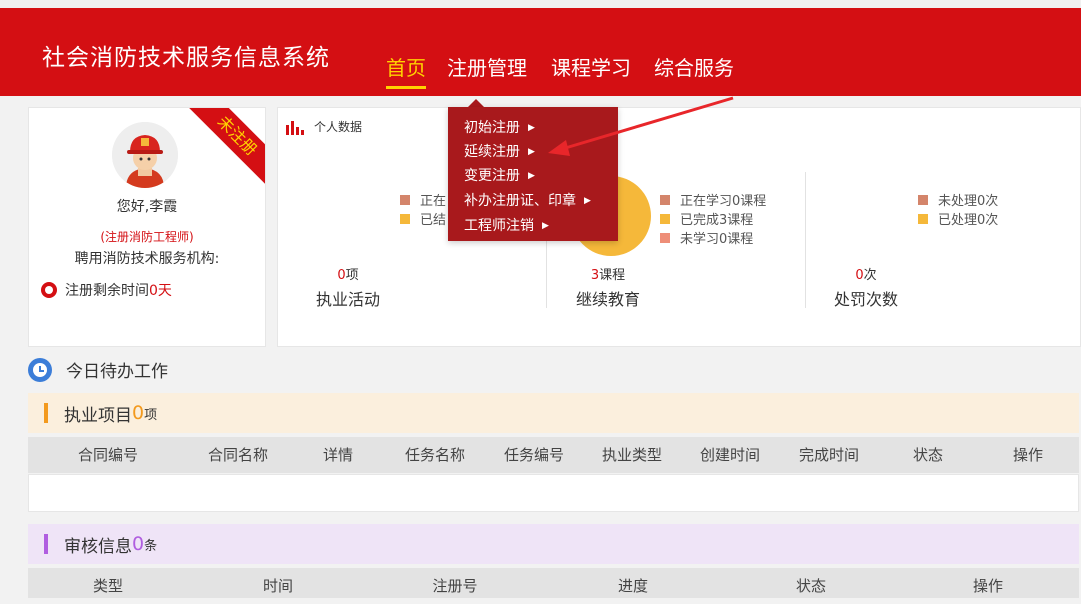 The height and width of the screenshot is (604, 1081). What do you see at coordinates (434, 455) in the screenshot?
I see `column-header: 任务名称` at bounding box center [434, 455].